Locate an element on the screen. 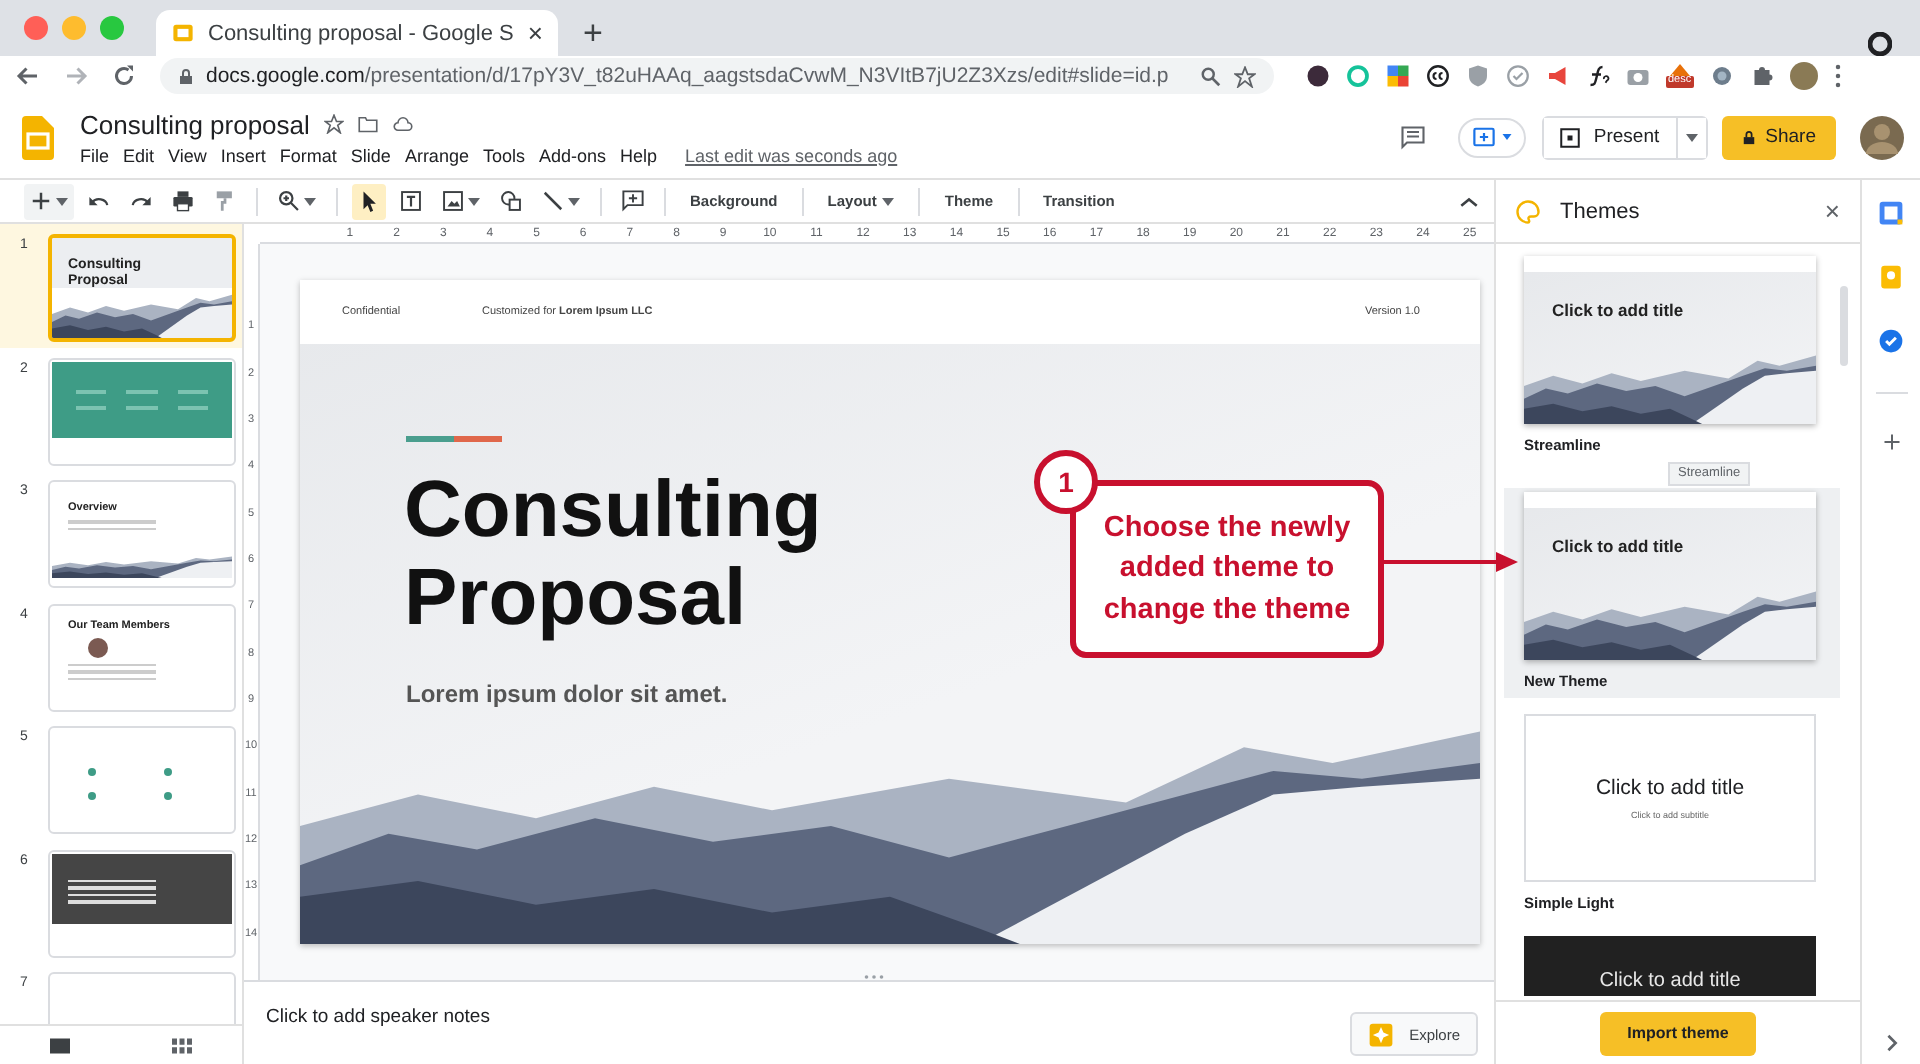 The height and width of the screenshot is (1064, 1920). panel-title: Themes is located at coordinates (1601, 211).